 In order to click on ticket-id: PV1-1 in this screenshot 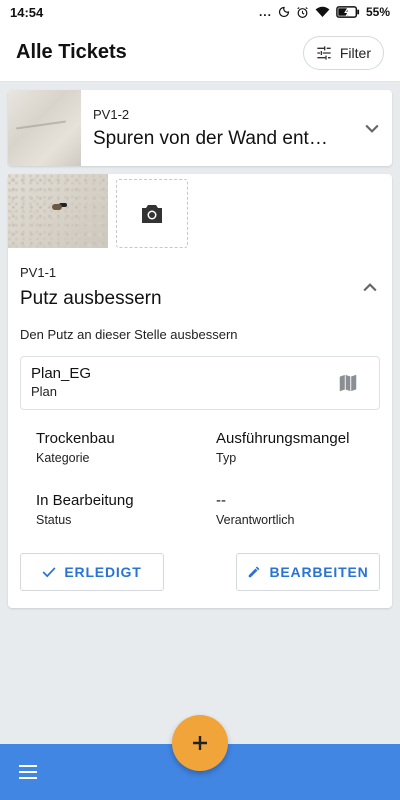, I will do `click(38, 272)`.